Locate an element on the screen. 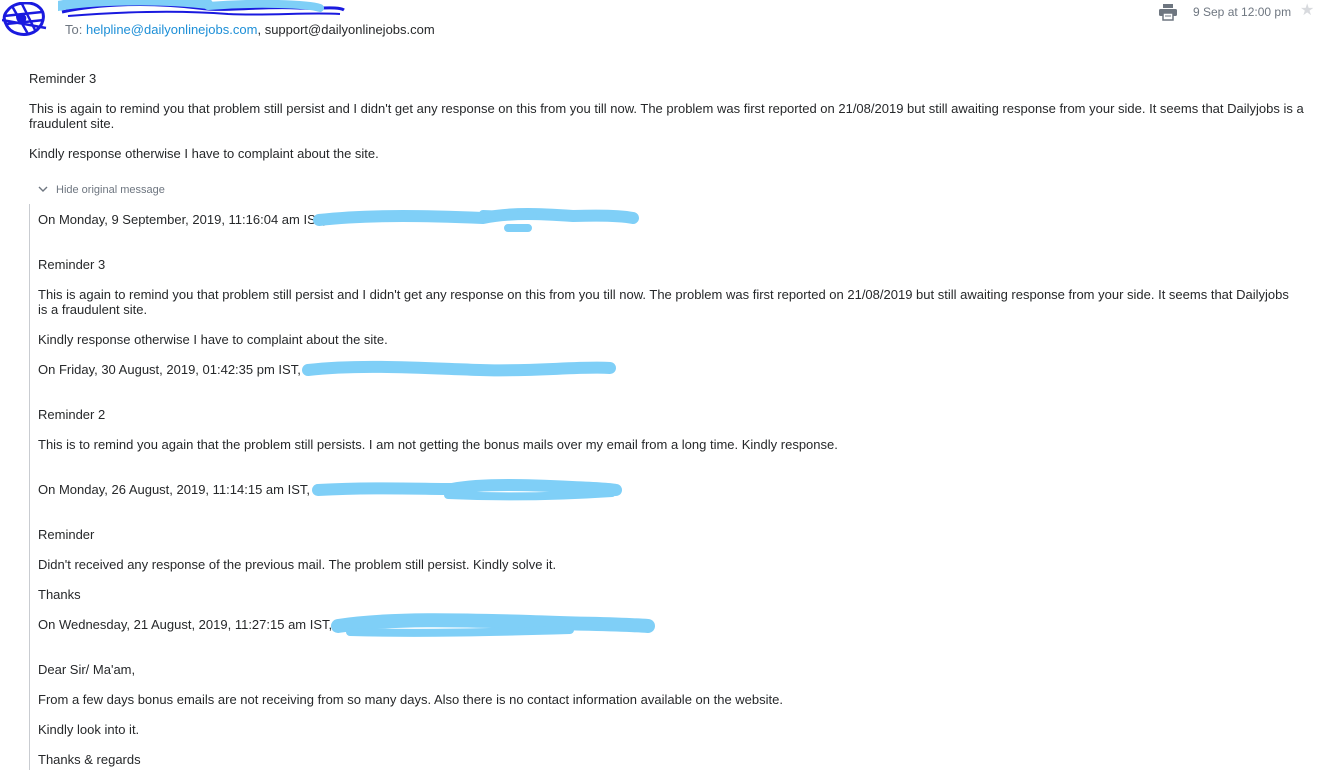 The image size is (1328, 770). quoted-greeting: Dear Sir/ Ma'am, is located at coordinates (87, 669).